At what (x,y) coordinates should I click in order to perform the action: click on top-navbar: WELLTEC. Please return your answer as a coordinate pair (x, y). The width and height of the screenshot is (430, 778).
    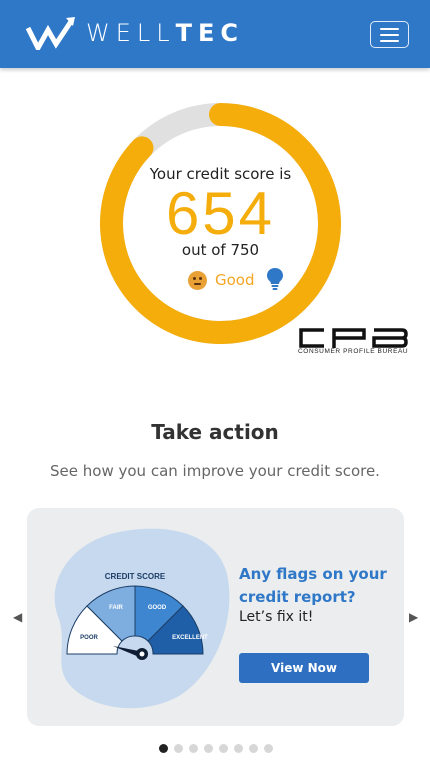
    Looking at the image, I should click on (215, 34).